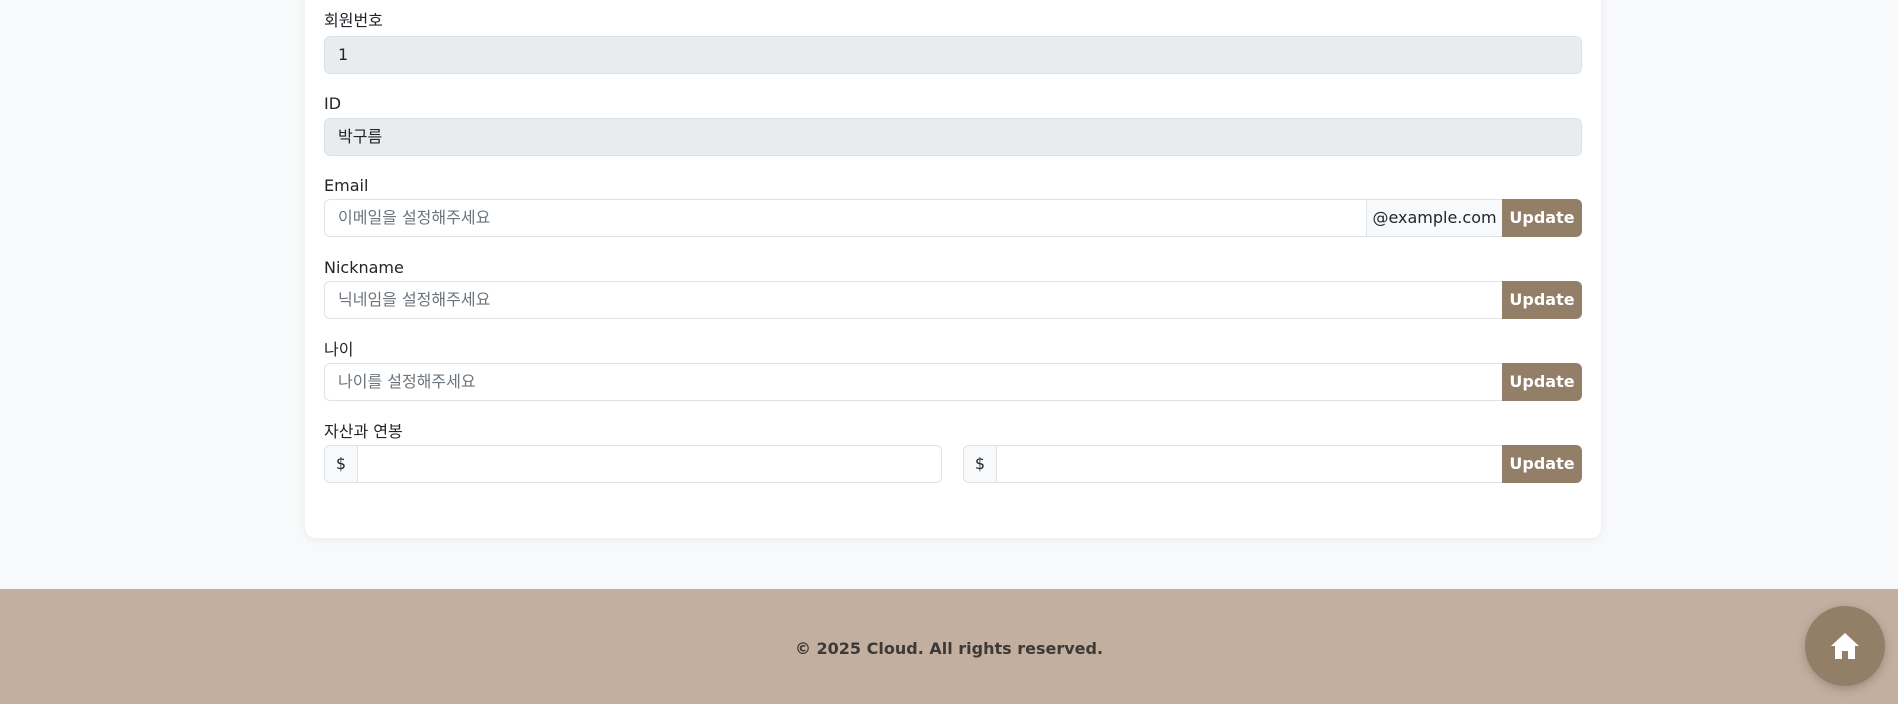 This screenshot has height=704, width=1898. I want to click on home-icon, so click(1845, 646).